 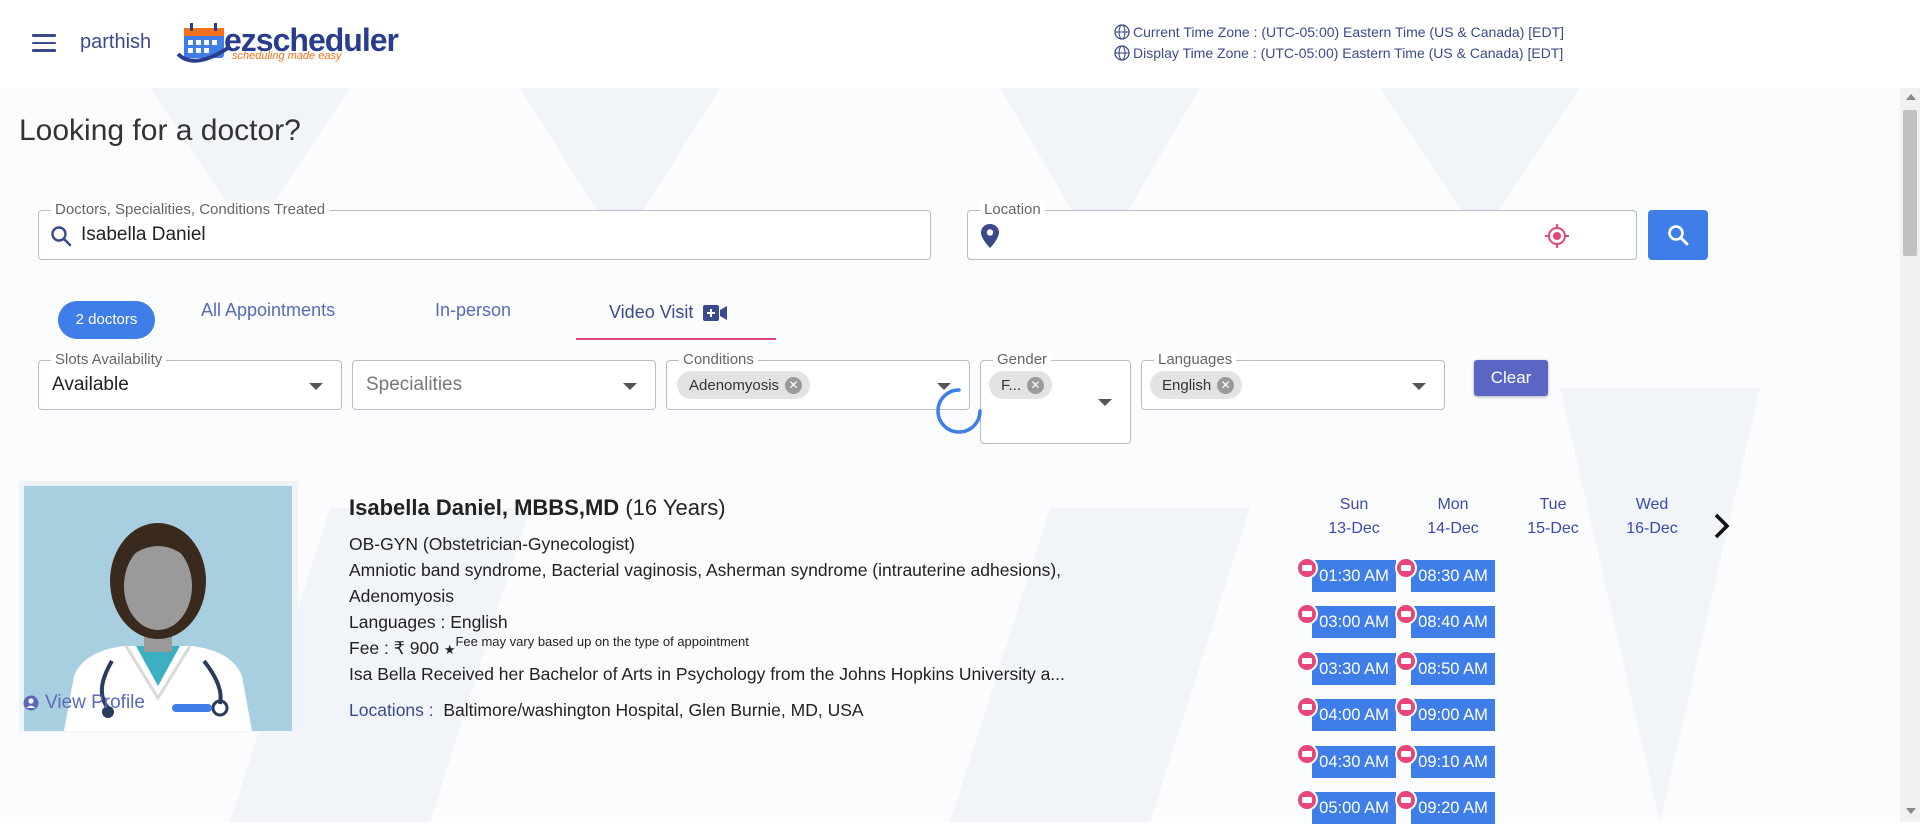 I want to click on tab-video-visit: Video Visit, so click(x=668, y=312).